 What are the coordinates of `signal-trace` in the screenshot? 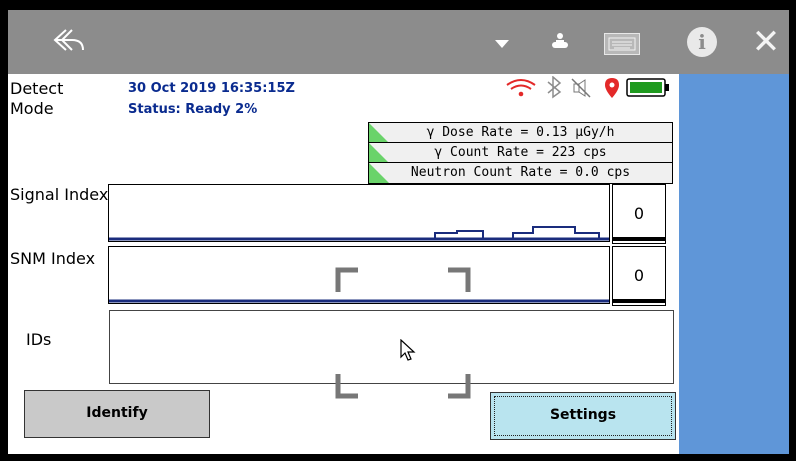 It's located at (359, 233).